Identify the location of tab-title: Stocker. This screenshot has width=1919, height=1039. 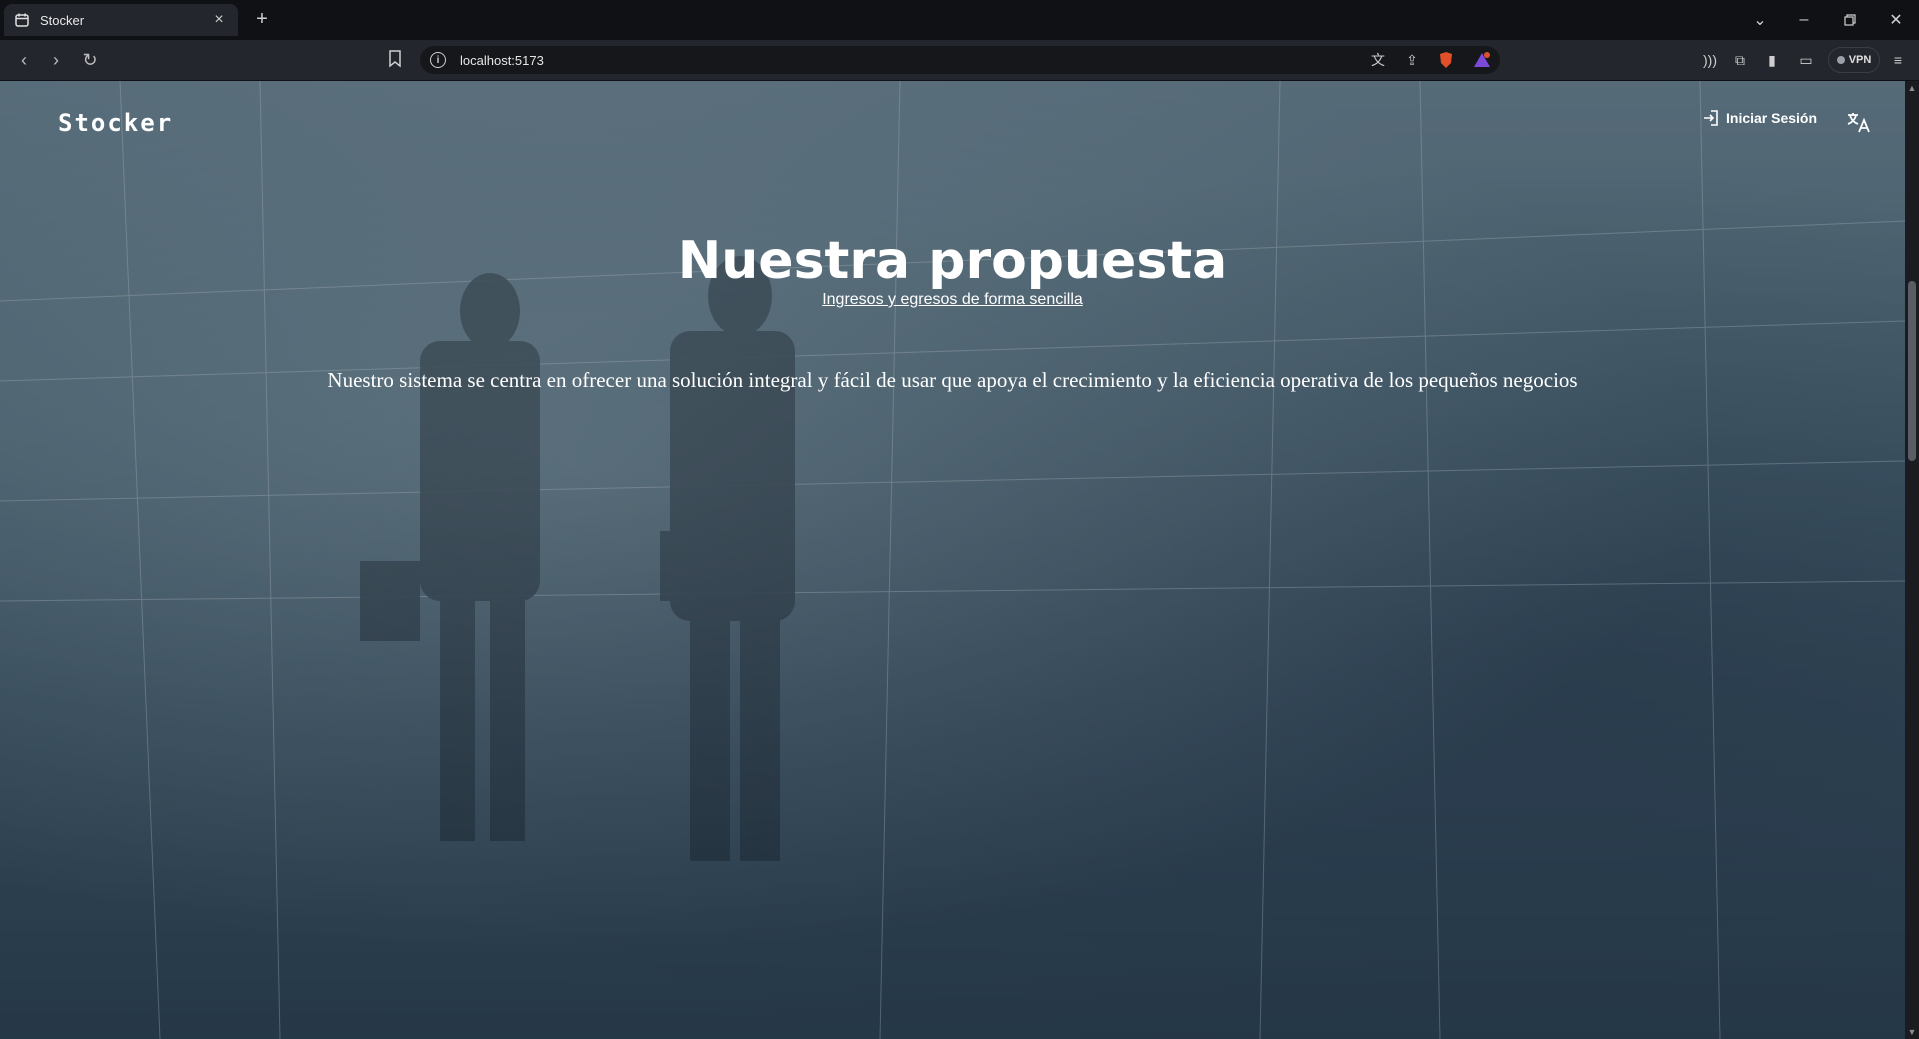
(62, 20).